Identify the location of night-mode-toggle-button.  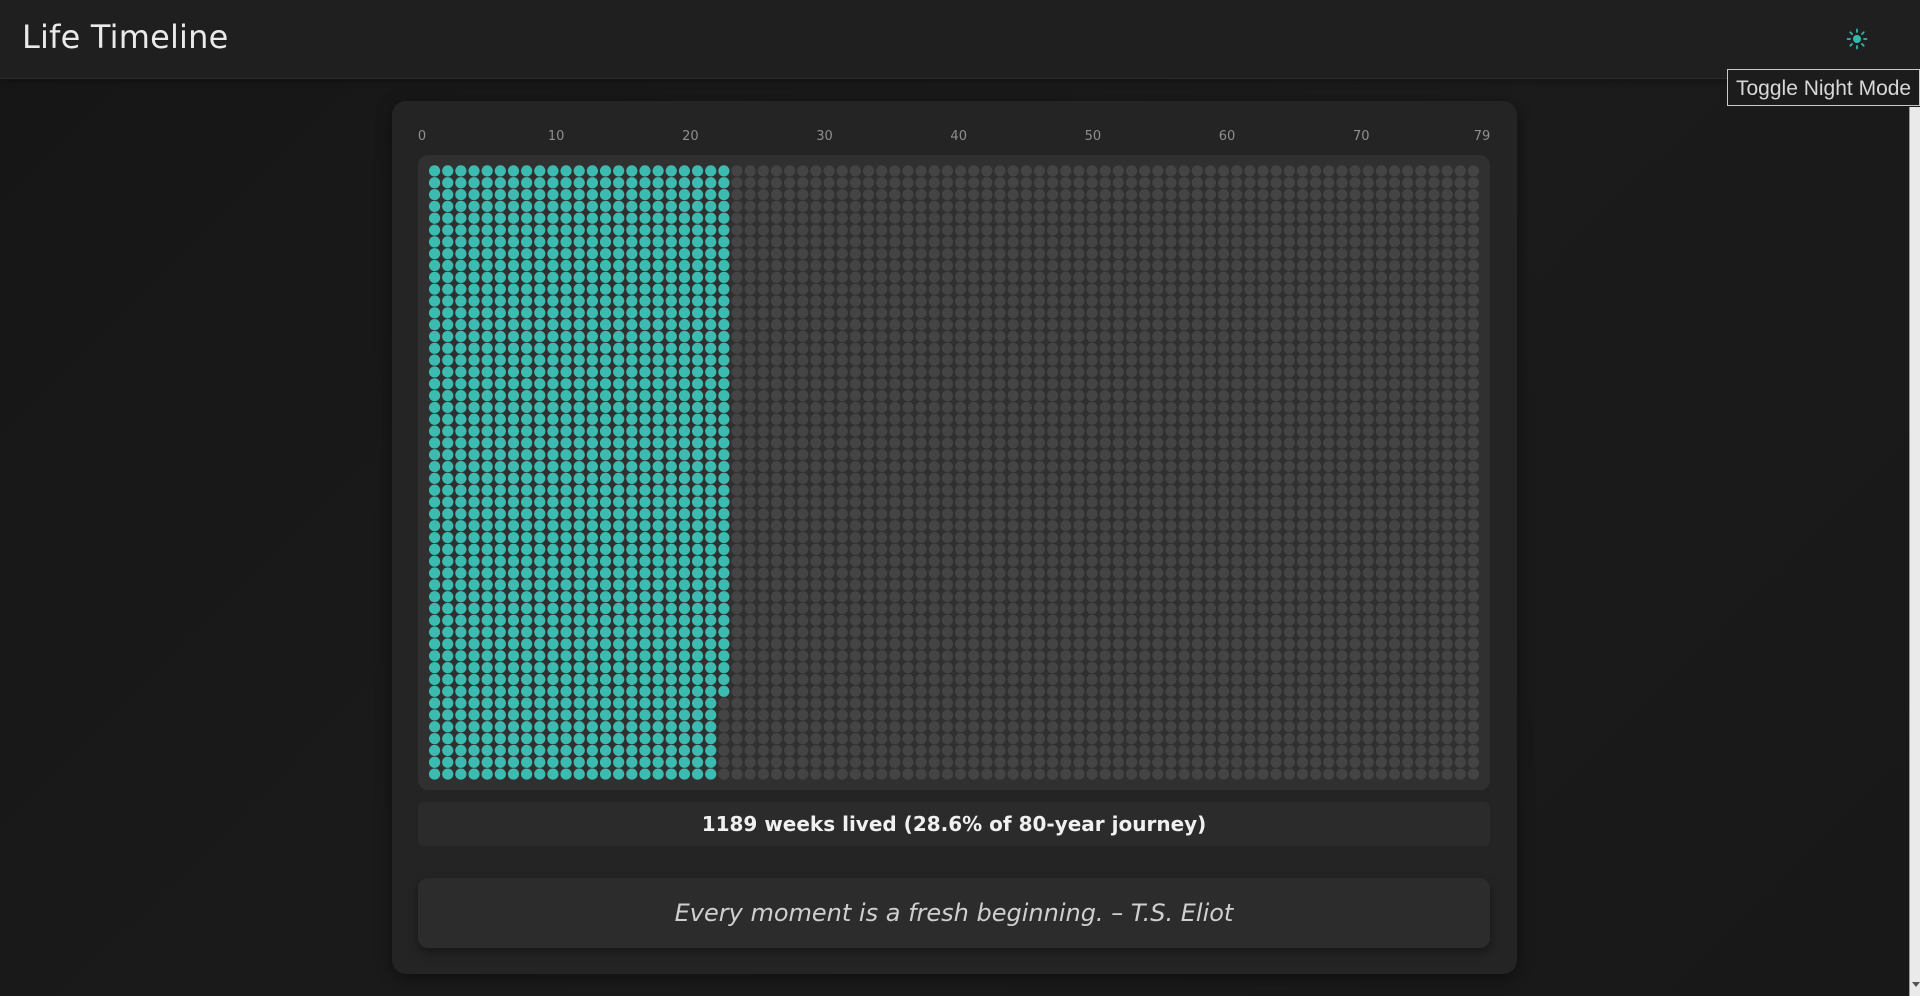
(1857, 39).